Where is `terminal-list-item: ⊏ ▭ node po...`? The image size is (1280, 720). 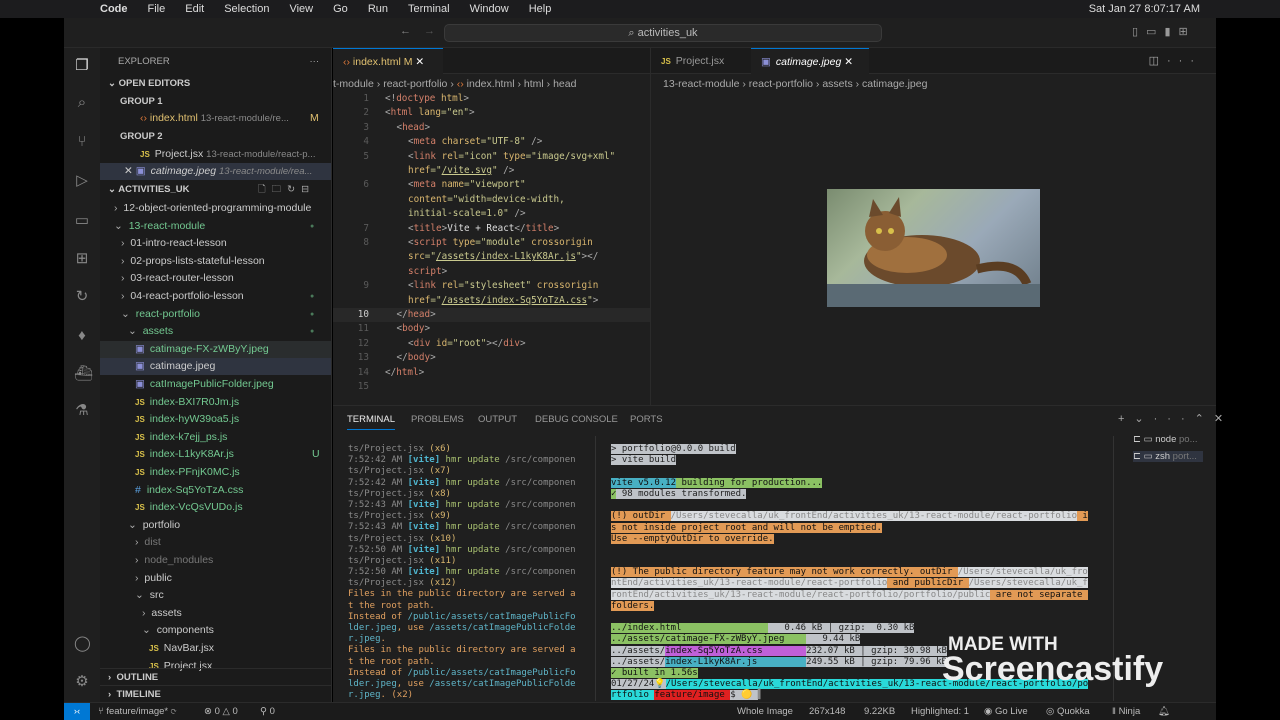 terminal-list-item: ⊏ ▭ node po... is located at coordinates (1165, 439).